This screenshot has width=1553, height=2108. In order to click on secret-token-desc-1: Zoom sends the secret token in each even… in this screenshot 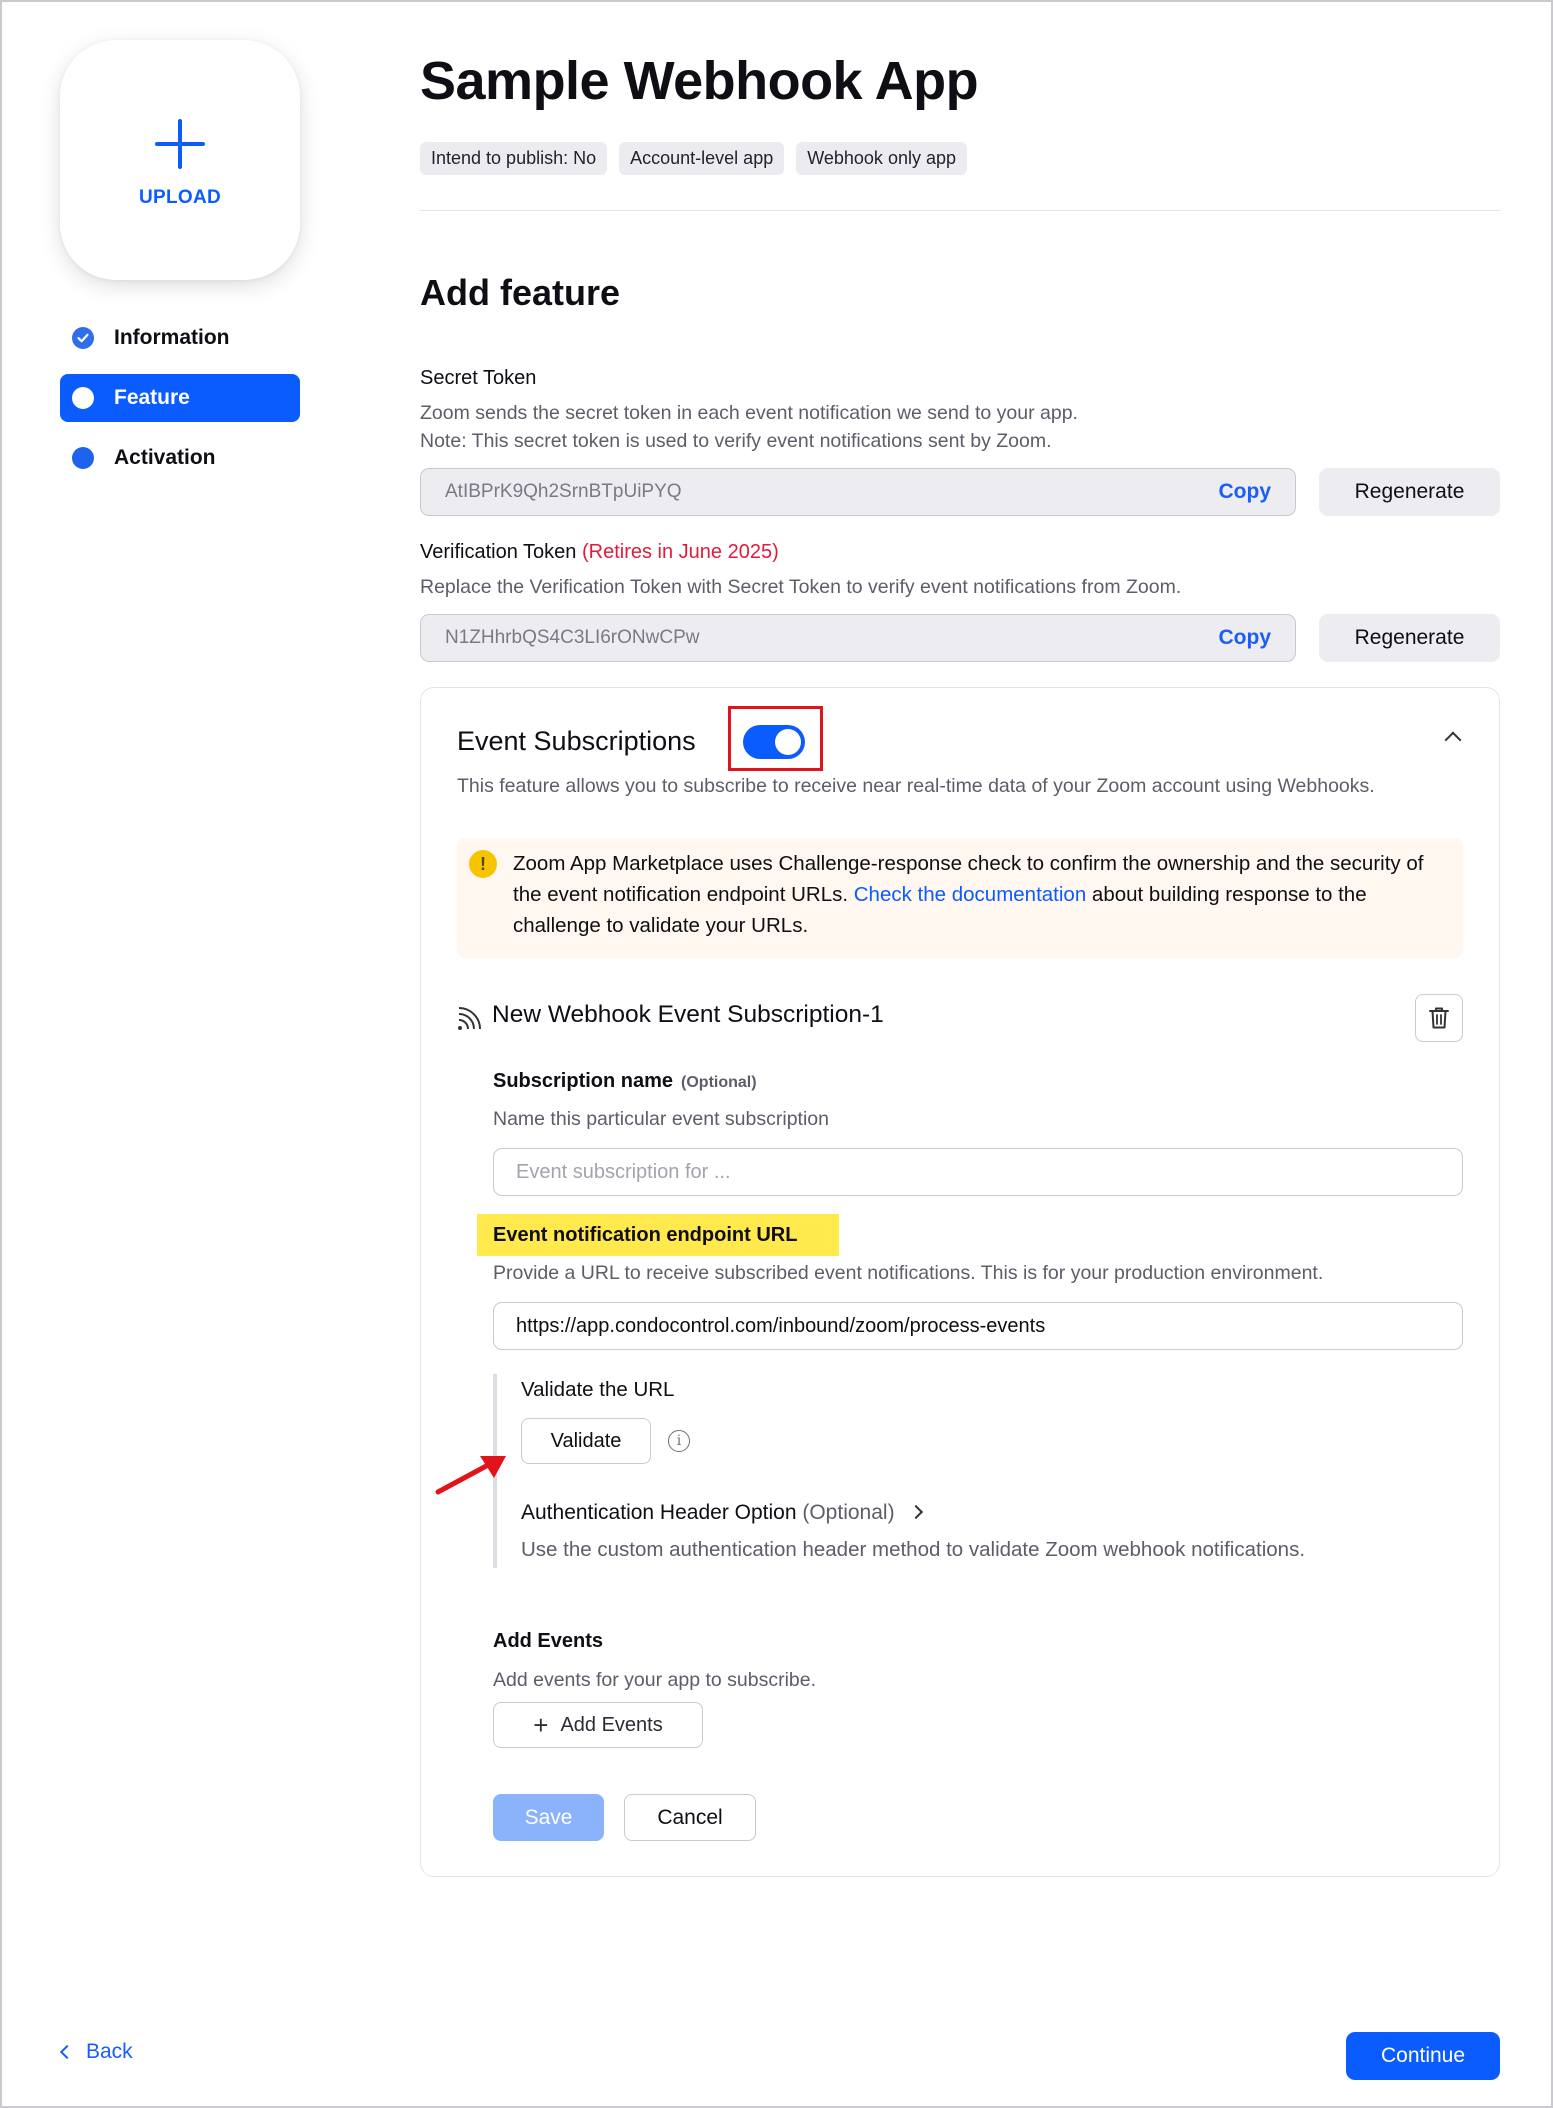, I will do `click(749, 413)`.